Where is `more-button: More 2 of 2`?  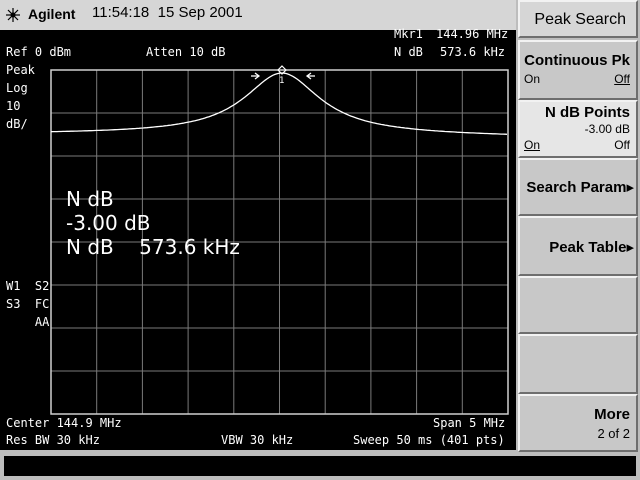
more-button: More 2 of 2 is located at coordinates (578, 423).